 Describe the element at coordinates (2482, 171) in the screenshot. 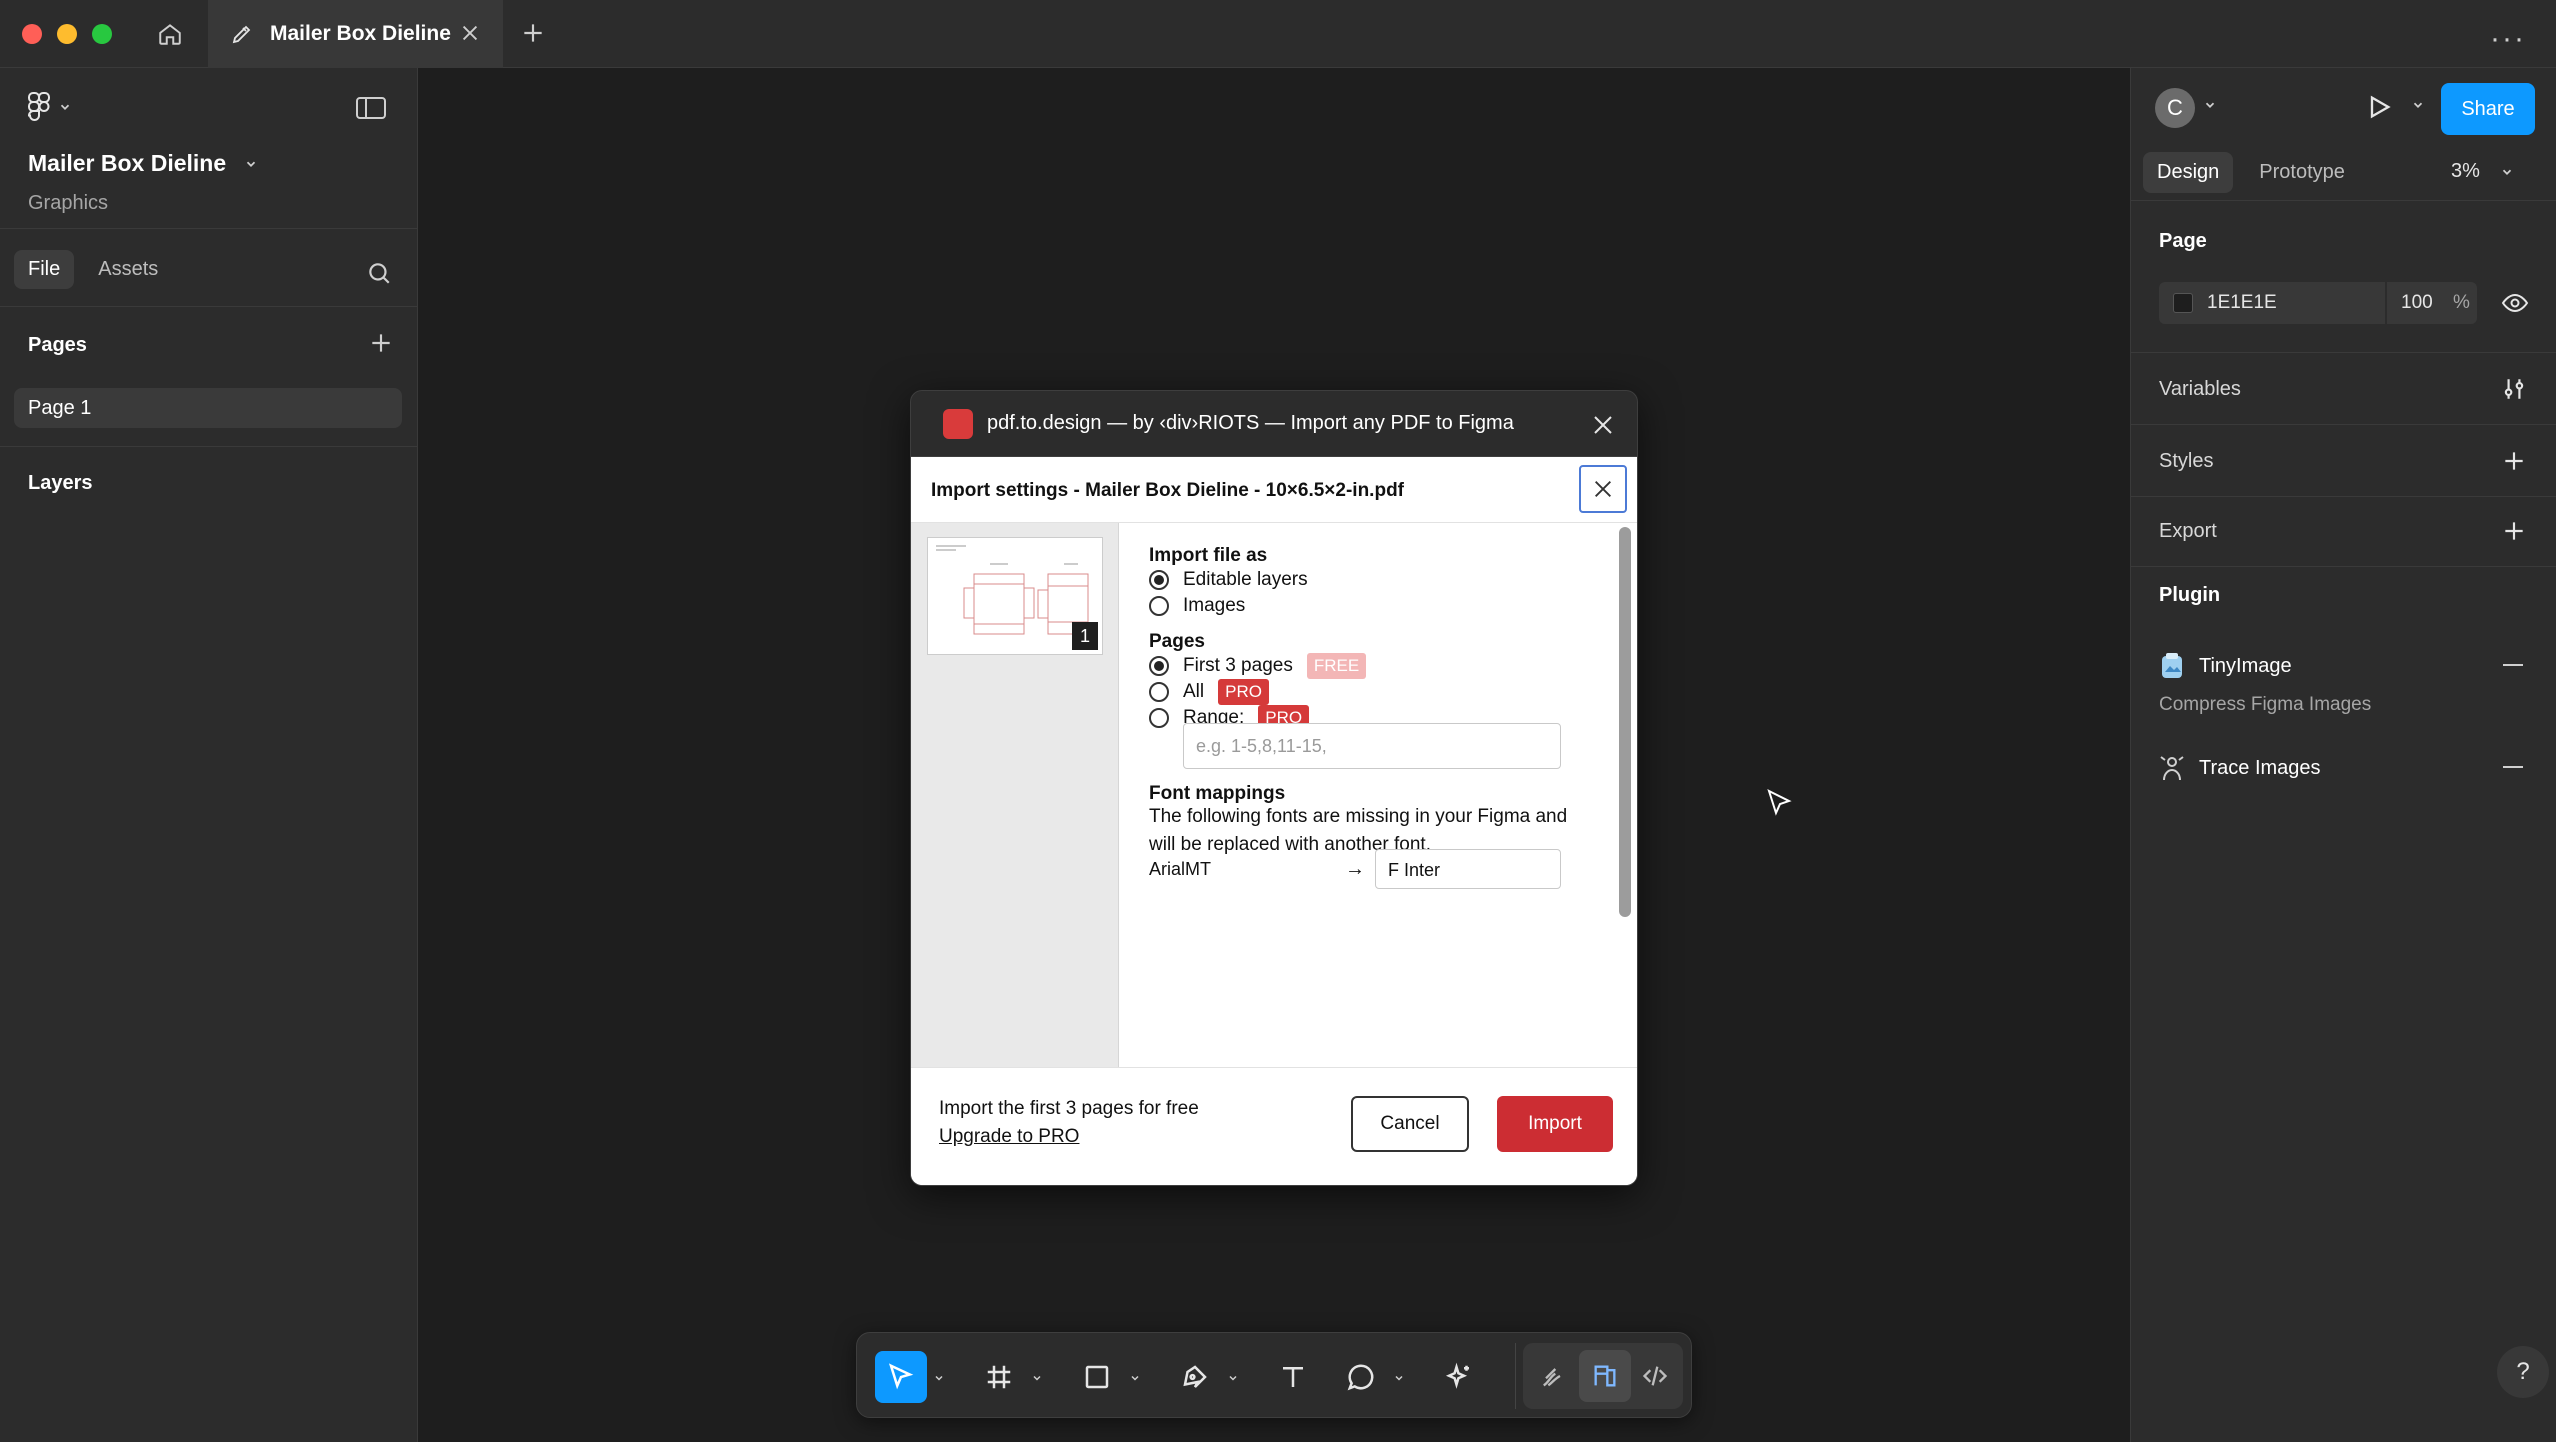

I see `zoom-dropdown: 3%` at that location.